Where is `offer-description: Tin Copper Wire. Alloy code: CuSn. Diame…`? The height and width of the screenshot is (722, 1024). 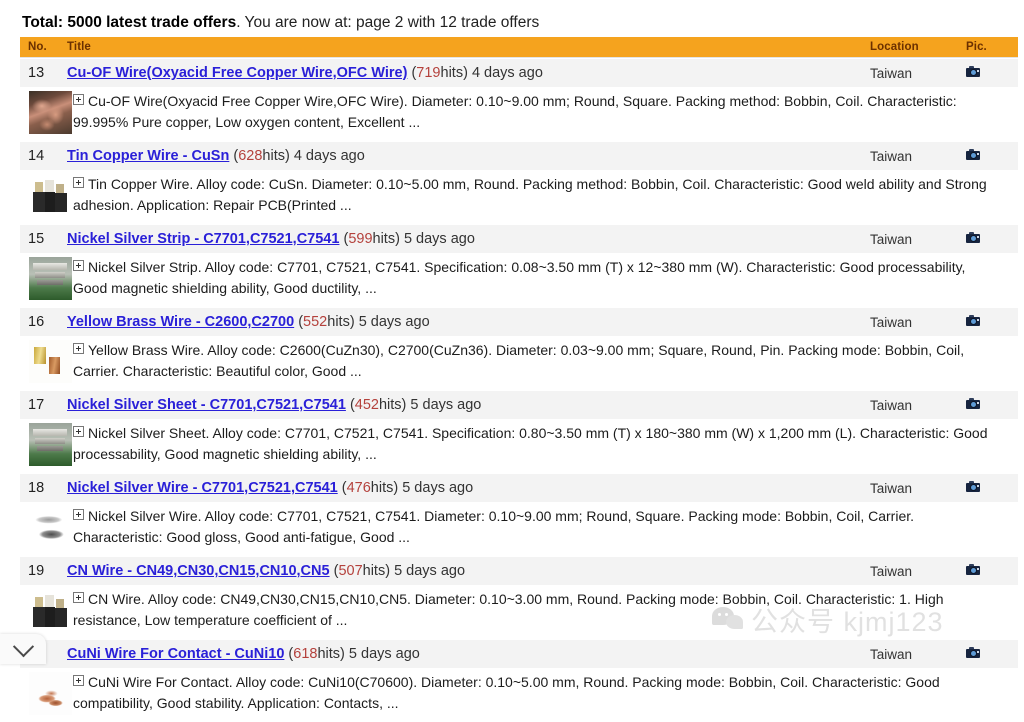 offer-description: Tin Copper Wire. Alloy code: CuSn. Diame… is located at coordinates (530, 194).